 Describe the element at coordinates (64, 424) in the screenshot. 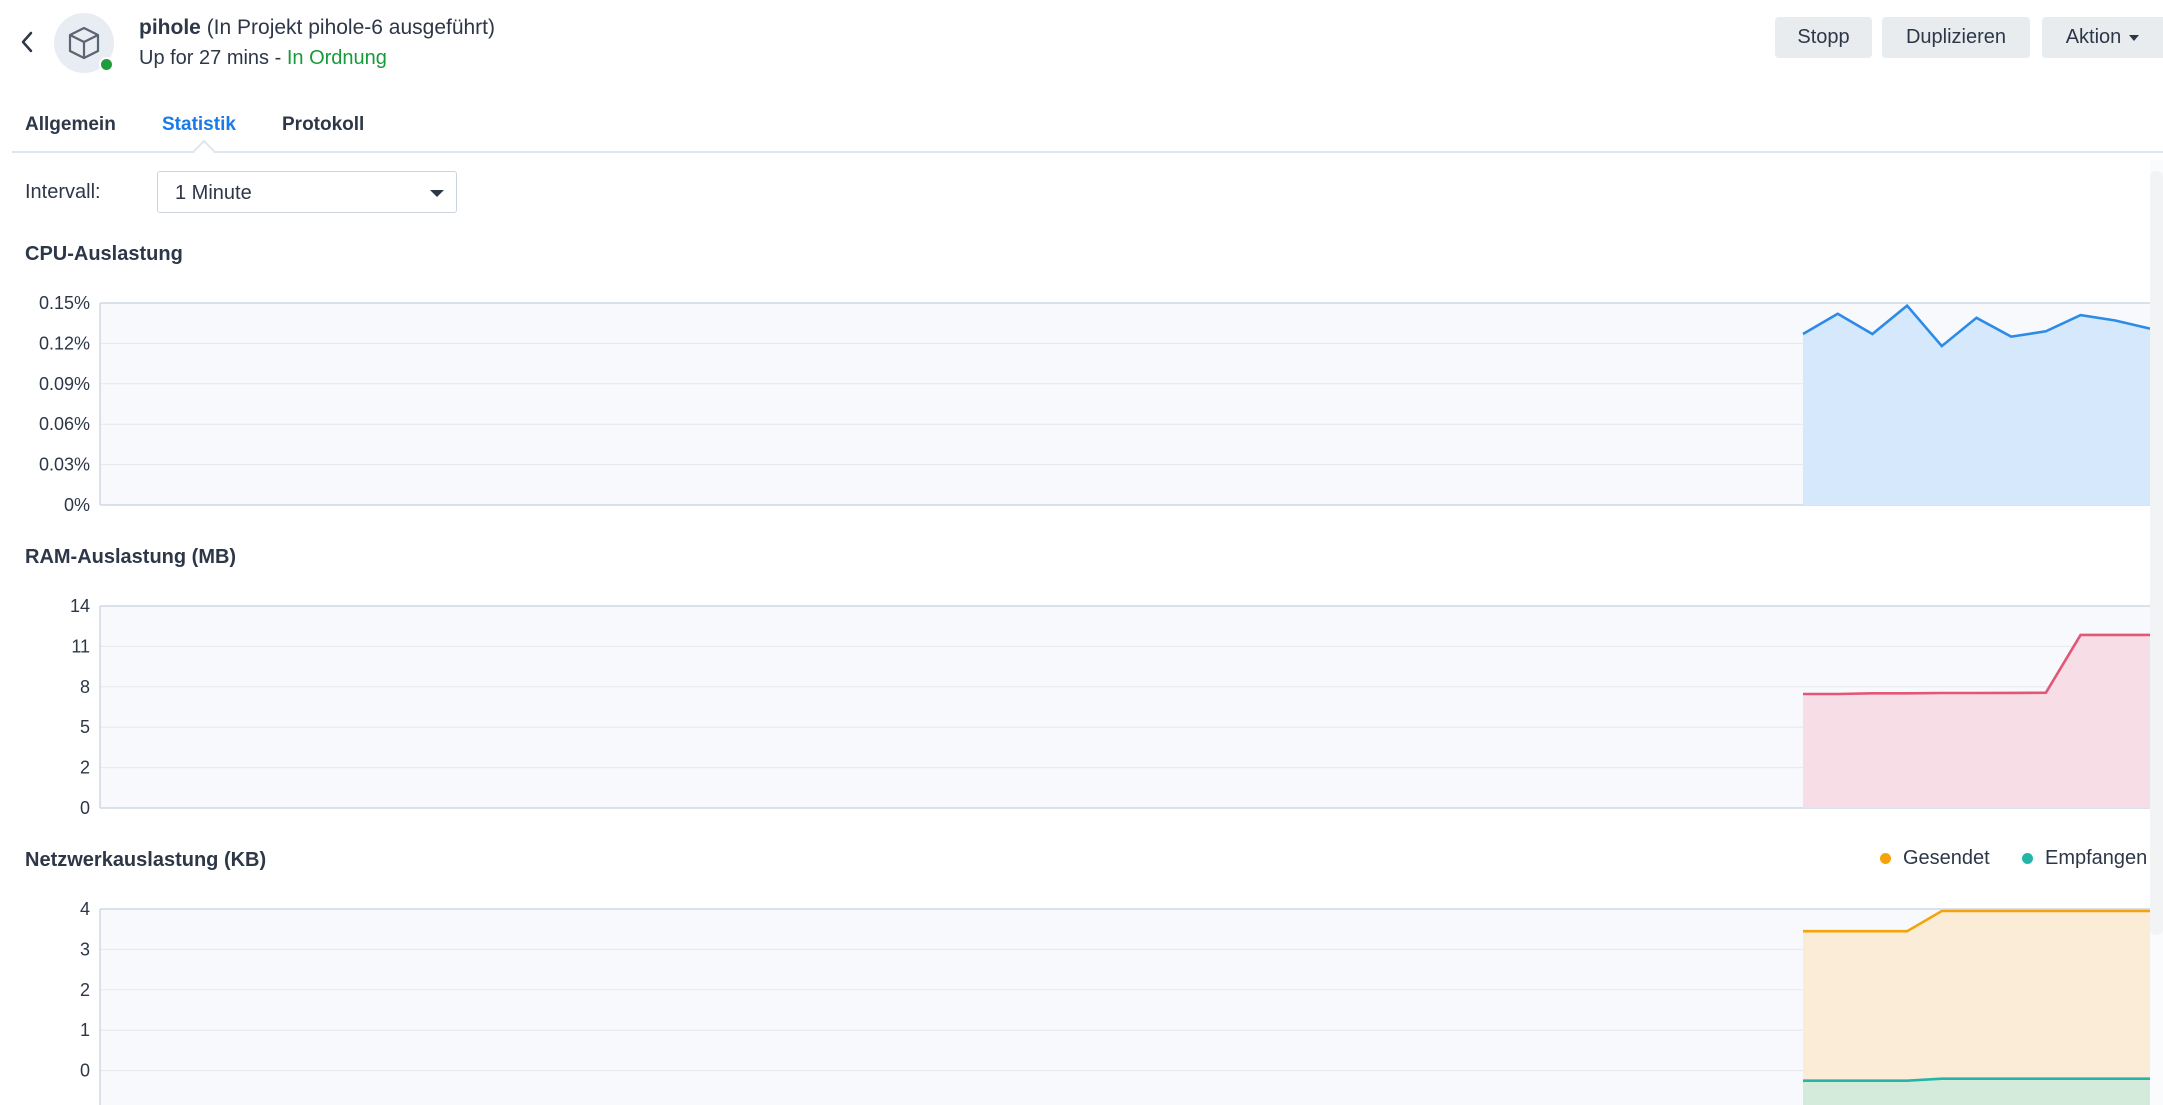

I see `y-tick-label: 0.06%` at that location.